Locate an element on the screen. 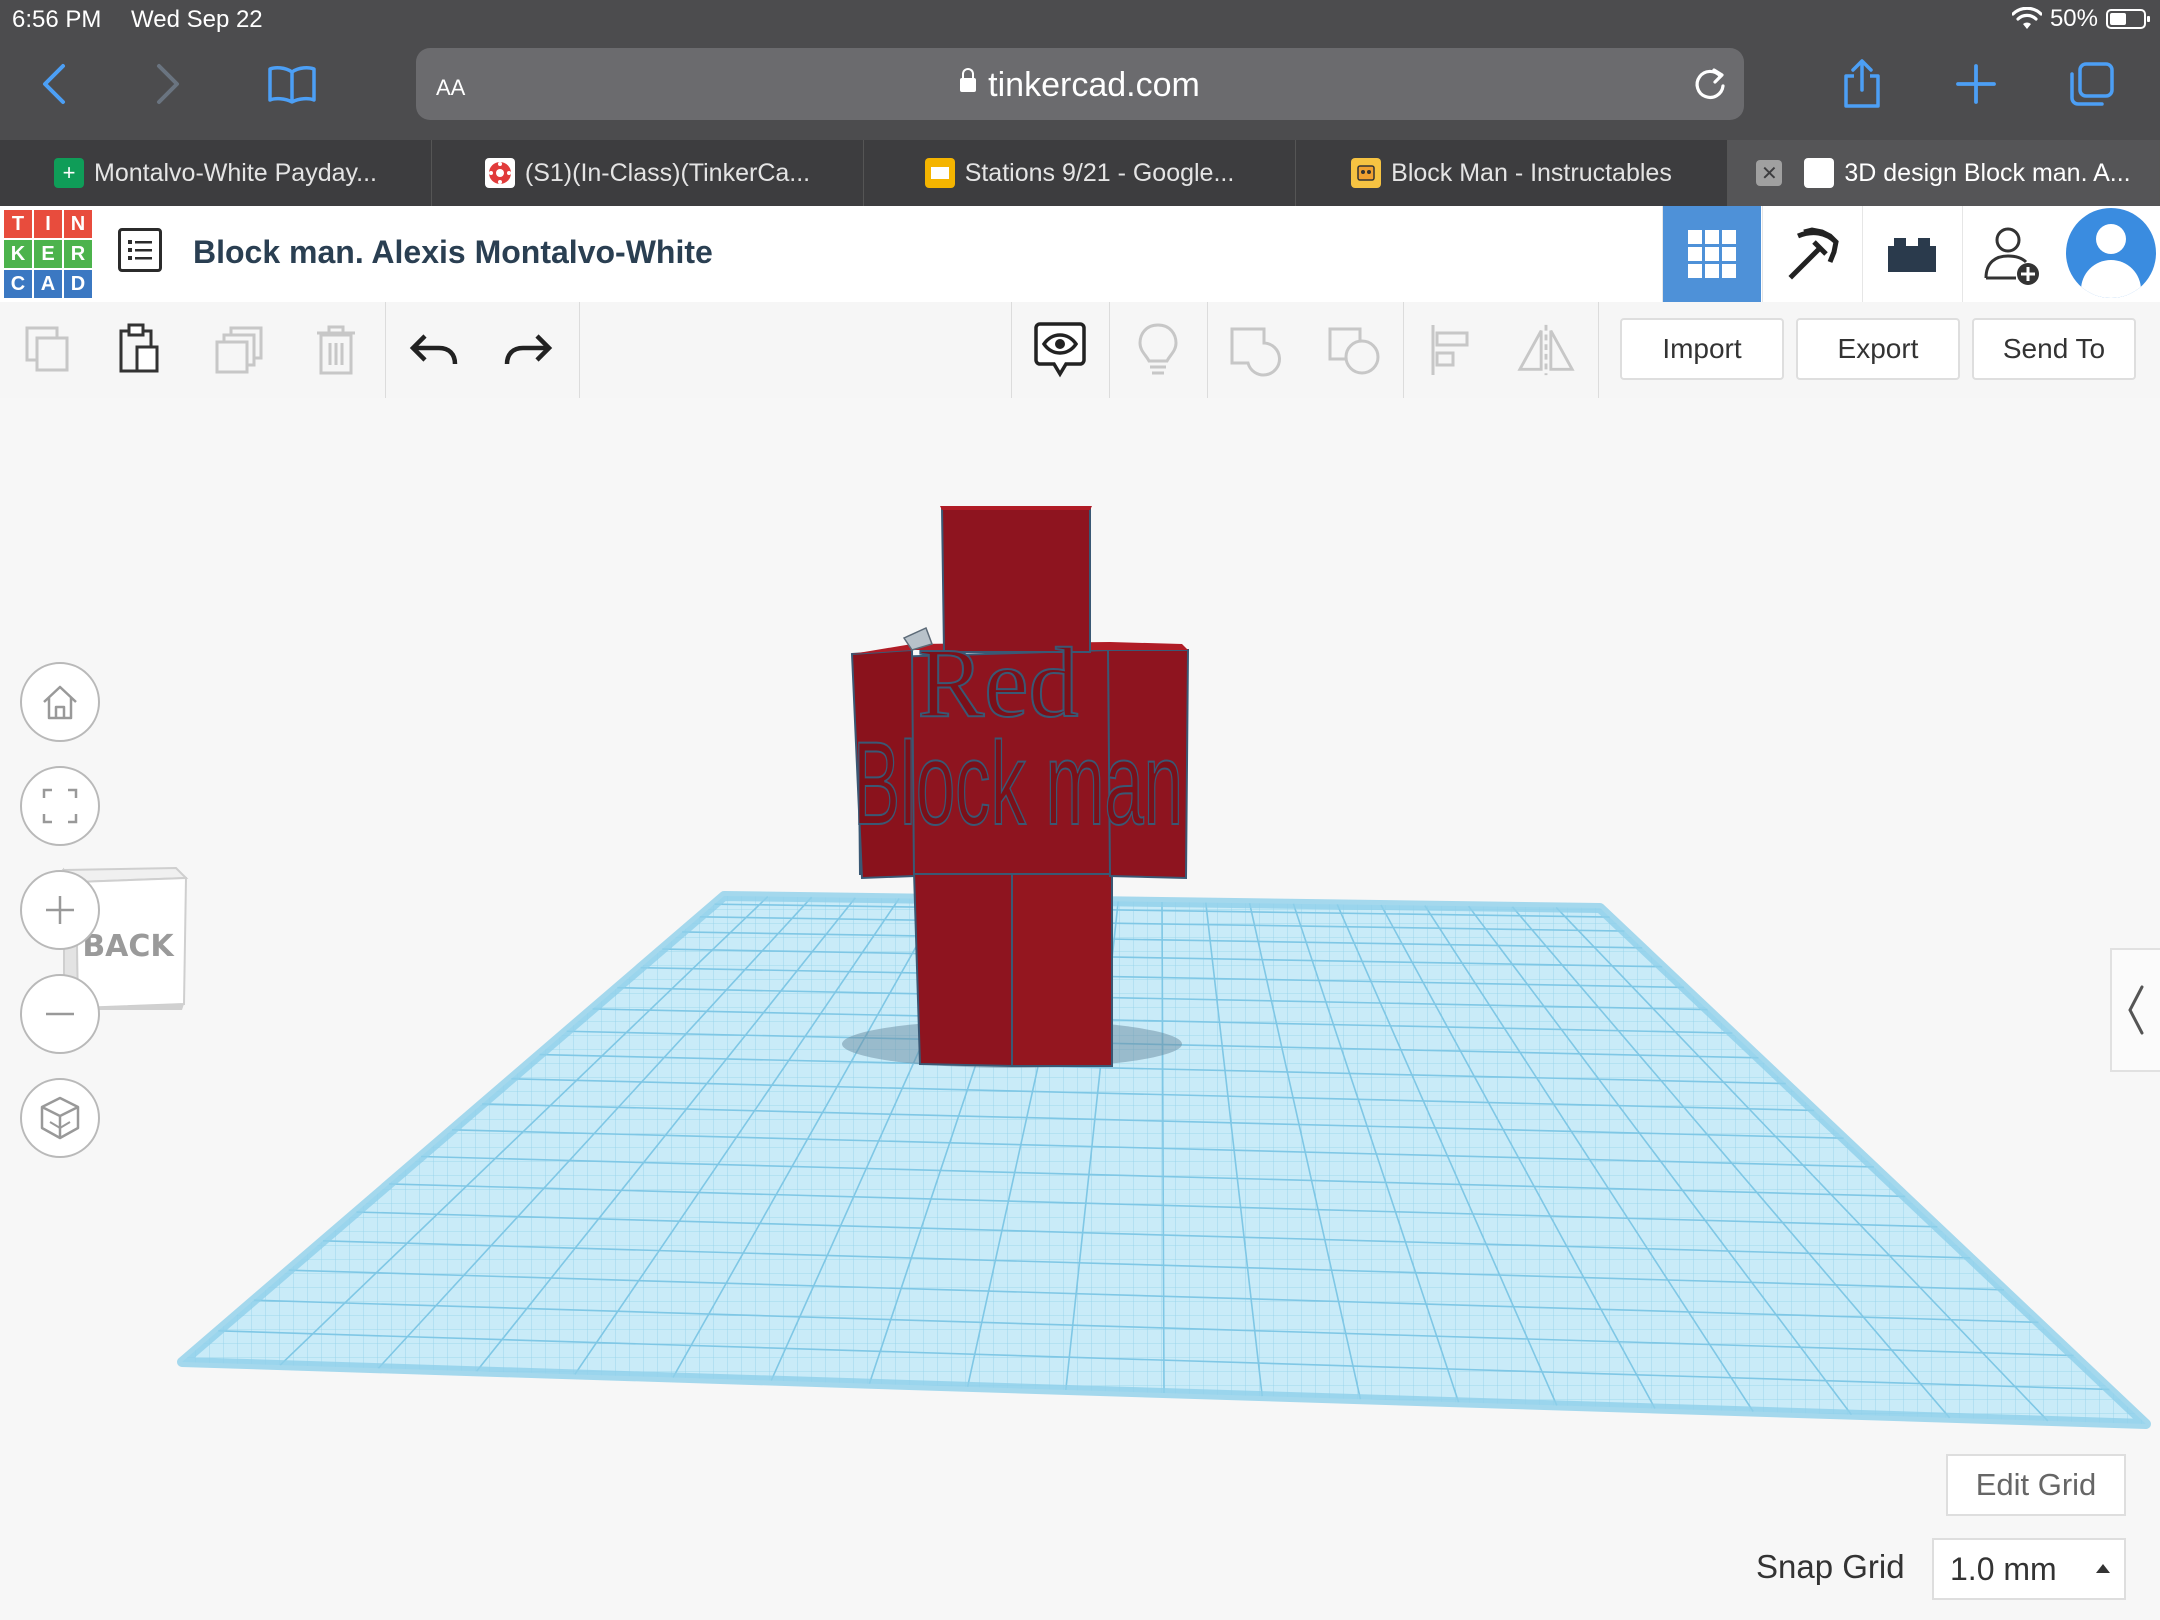 Image resolution: width=2160 pixels, height=1620 pixels. plus-icon is located at coordinates (60, 910).